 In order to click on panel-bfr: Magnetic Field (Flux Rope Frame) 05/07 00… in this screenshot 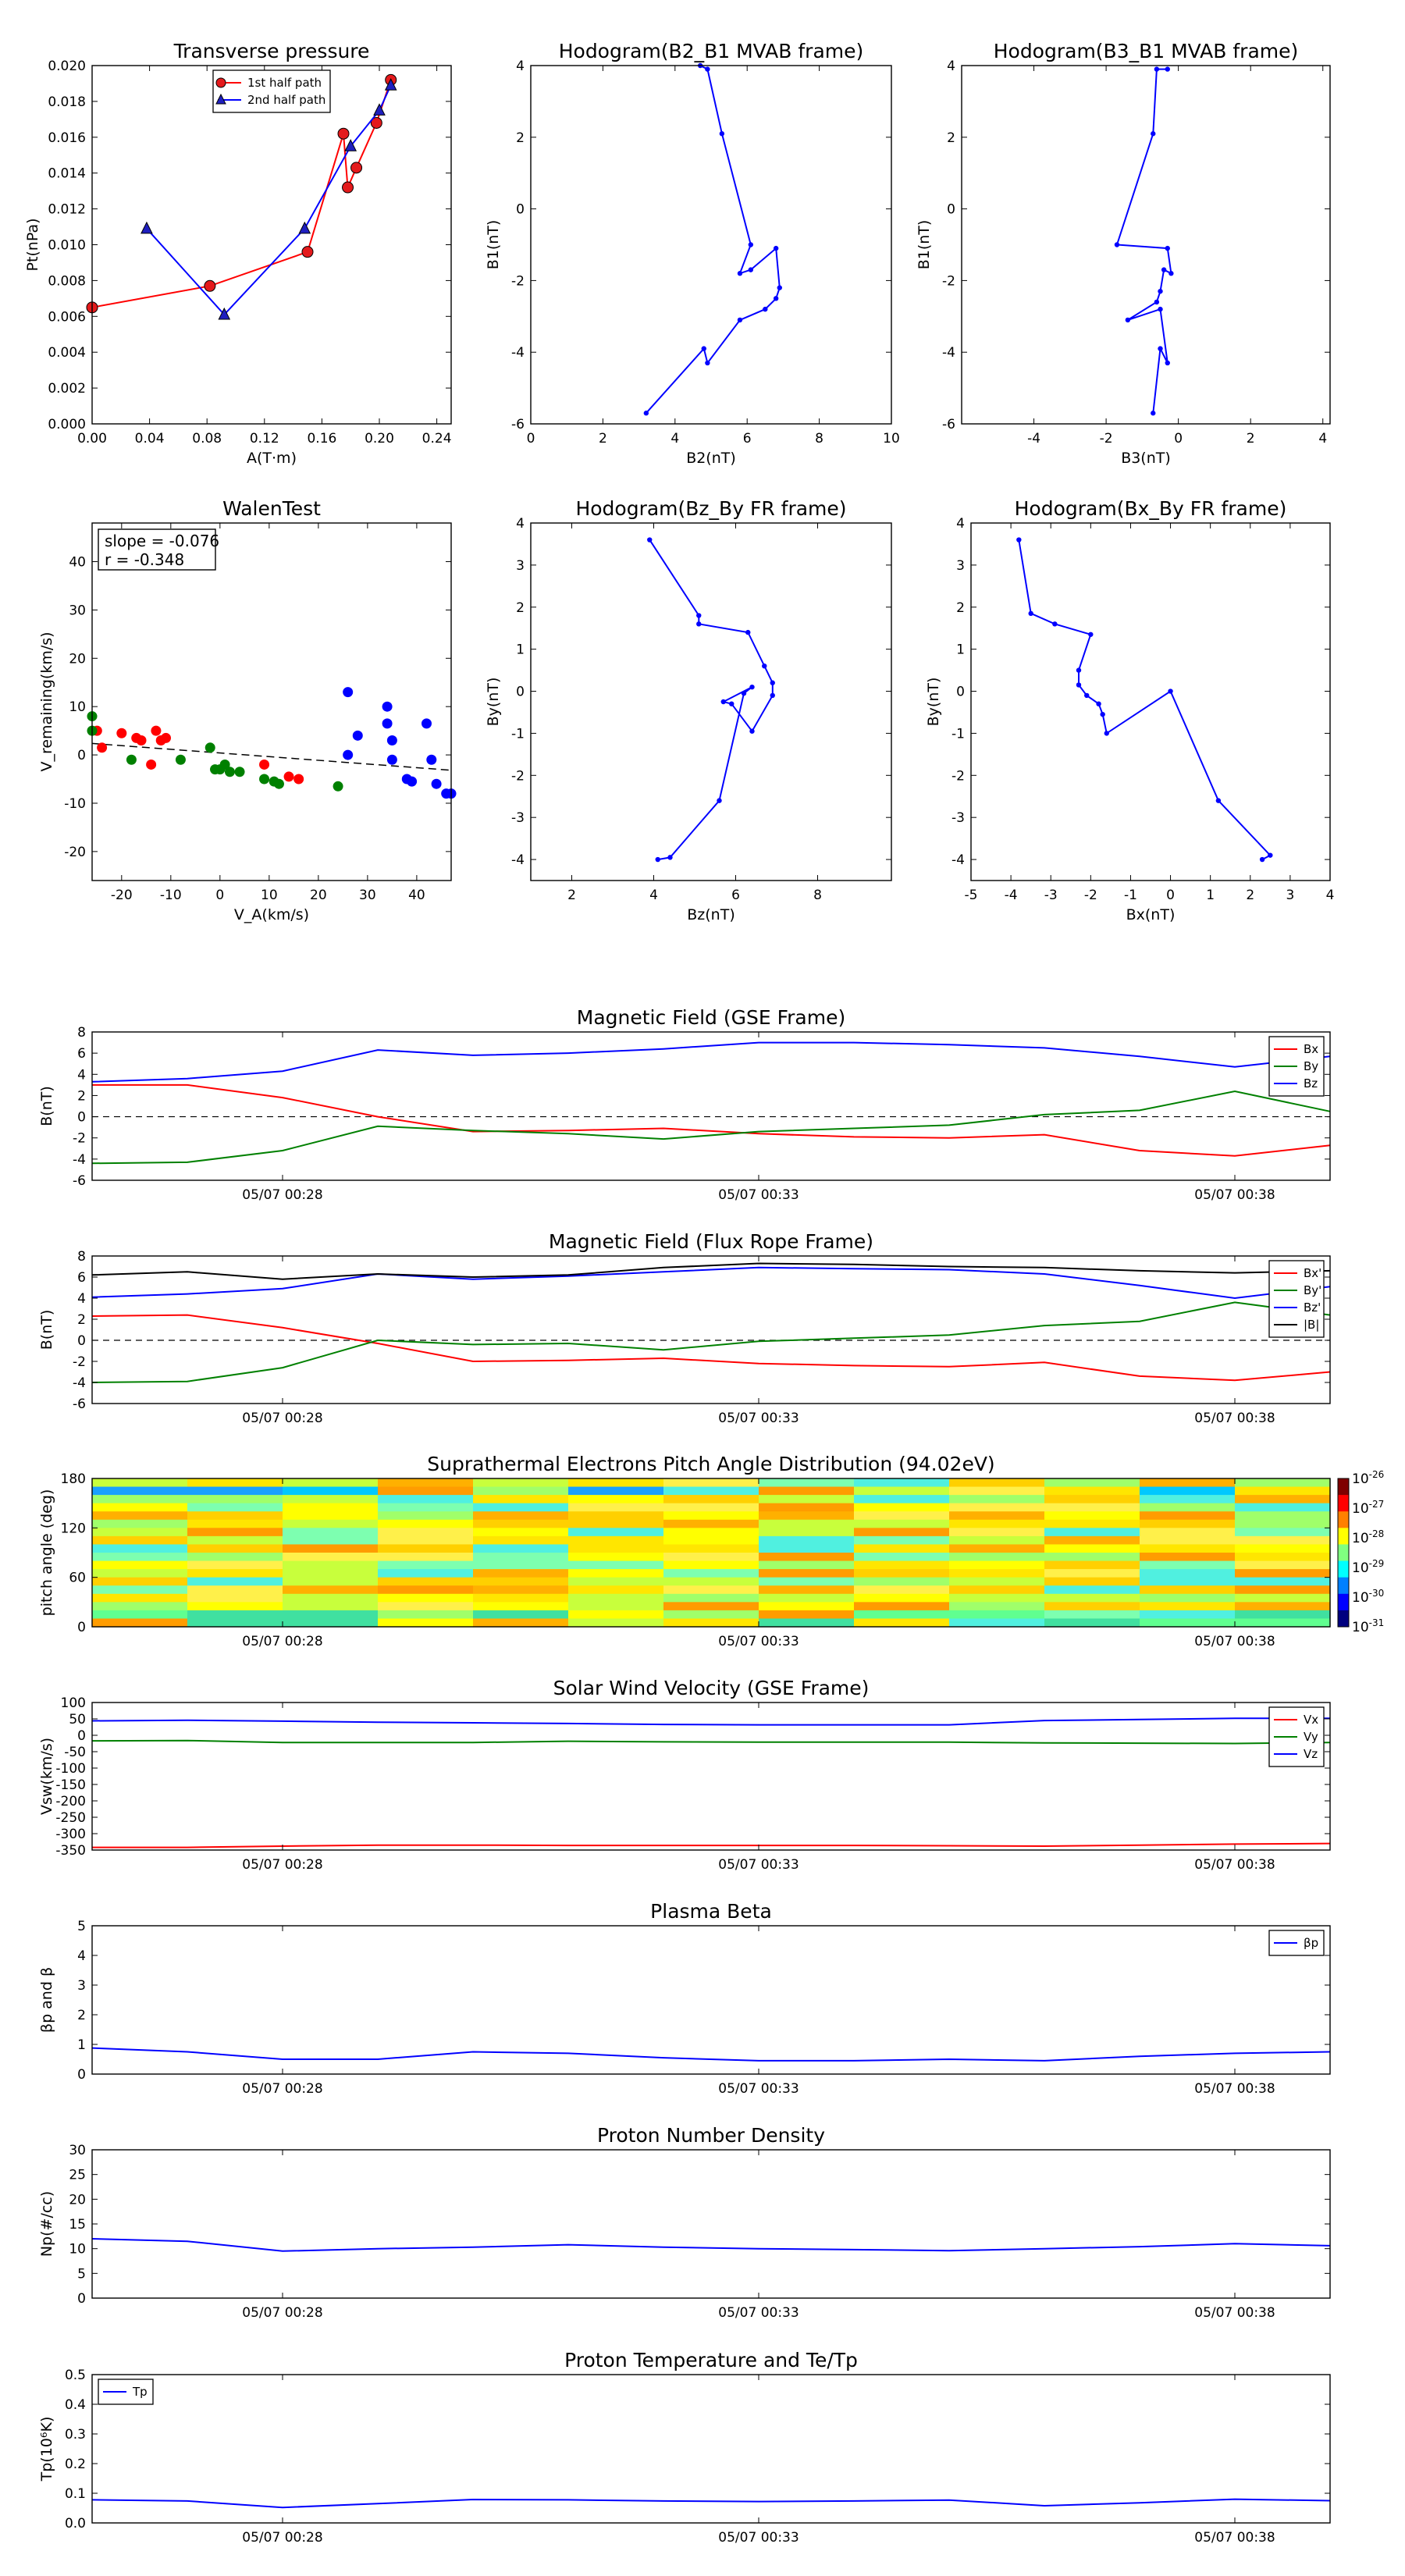, I will do `click(684, 1328)`.